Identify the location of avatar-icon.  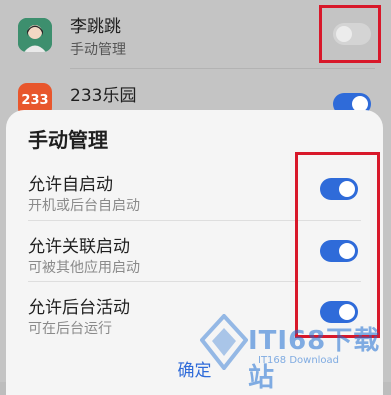
(35, 35).